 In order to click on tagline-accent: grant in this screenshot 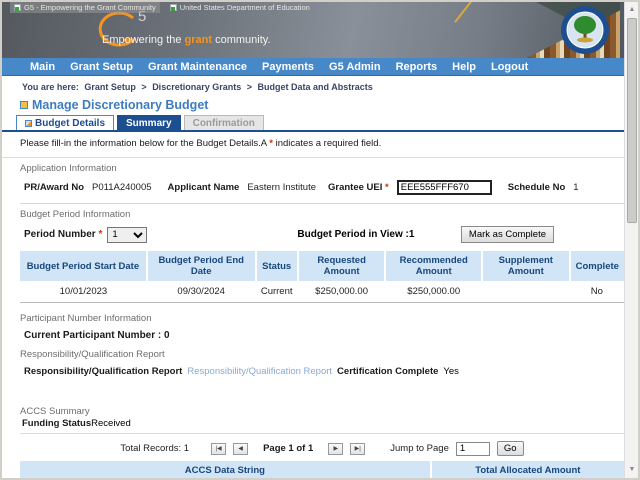, I will do `click(198, 40)`.